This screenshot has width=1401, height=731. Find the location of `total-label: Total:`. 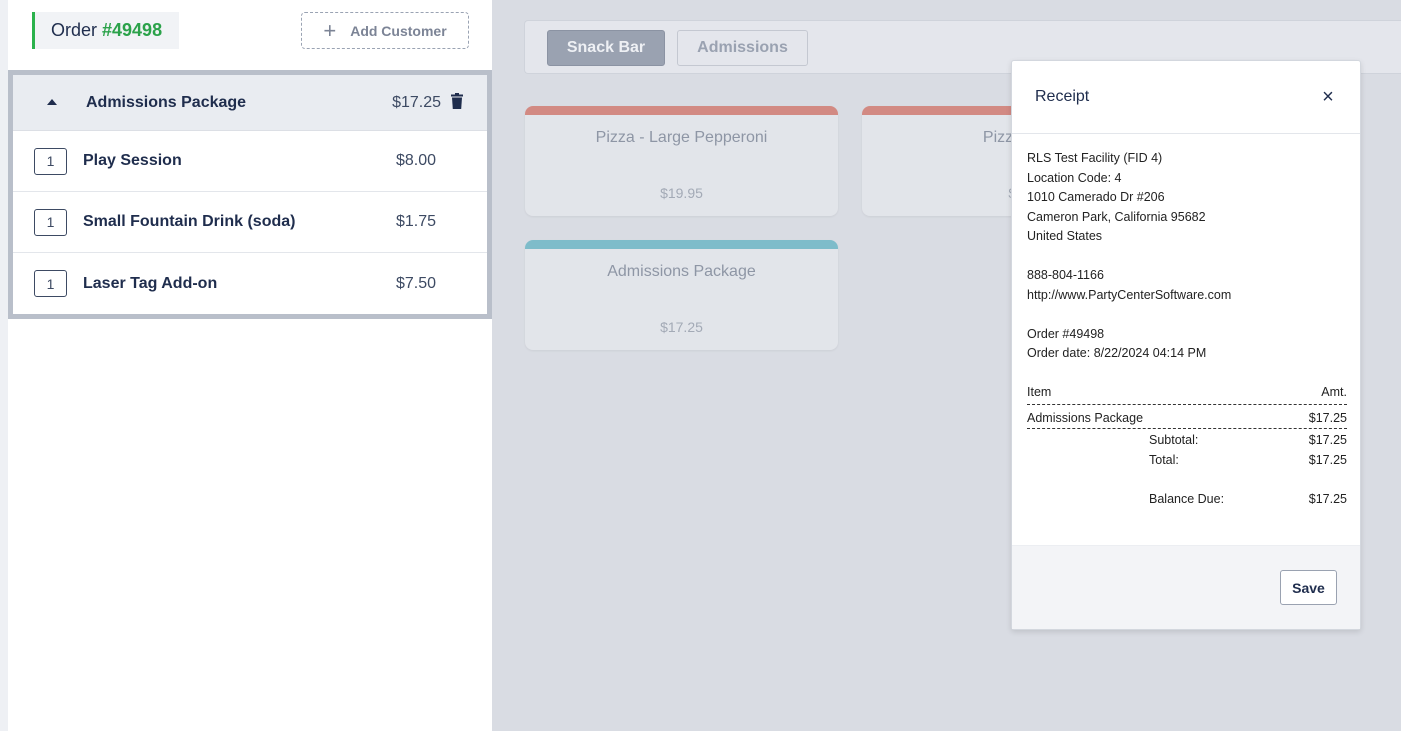

total-label: Total: is located at coordinates (1164, 459).